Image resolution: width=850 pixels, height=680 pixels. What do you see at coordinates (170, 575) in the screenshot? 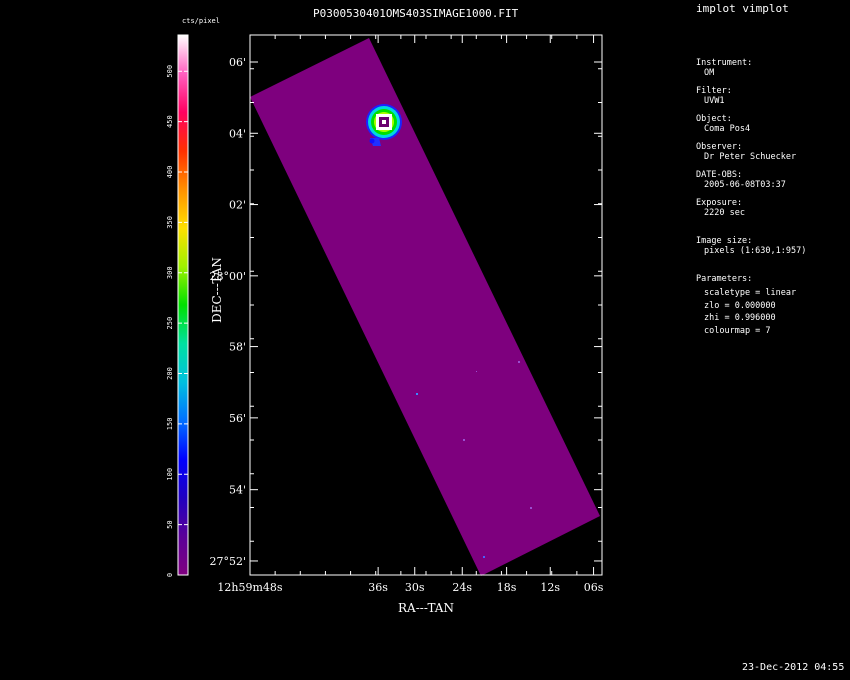
I see `colorbar-tick-label: 0` at bounding box center [170, 575].